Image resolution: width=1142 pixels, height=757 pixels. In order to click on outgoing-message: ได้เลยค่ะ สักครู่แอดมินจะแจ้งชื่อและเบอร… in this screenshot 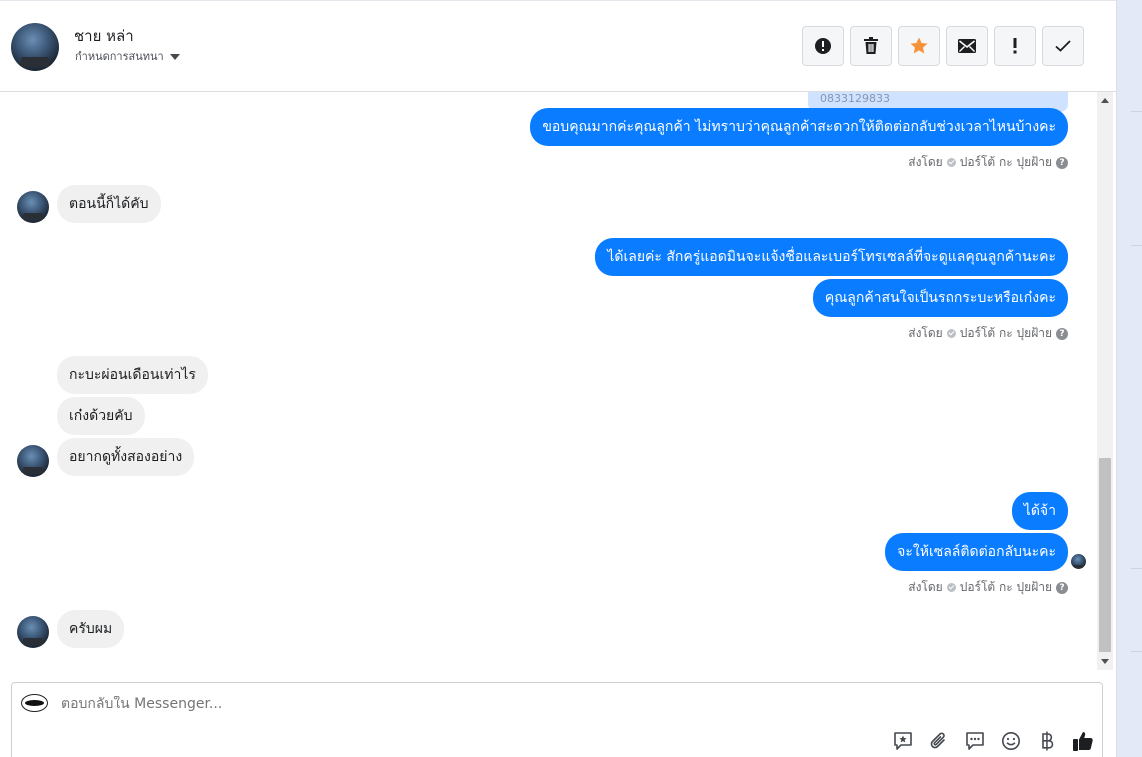, I will do `click(831, 257)`.